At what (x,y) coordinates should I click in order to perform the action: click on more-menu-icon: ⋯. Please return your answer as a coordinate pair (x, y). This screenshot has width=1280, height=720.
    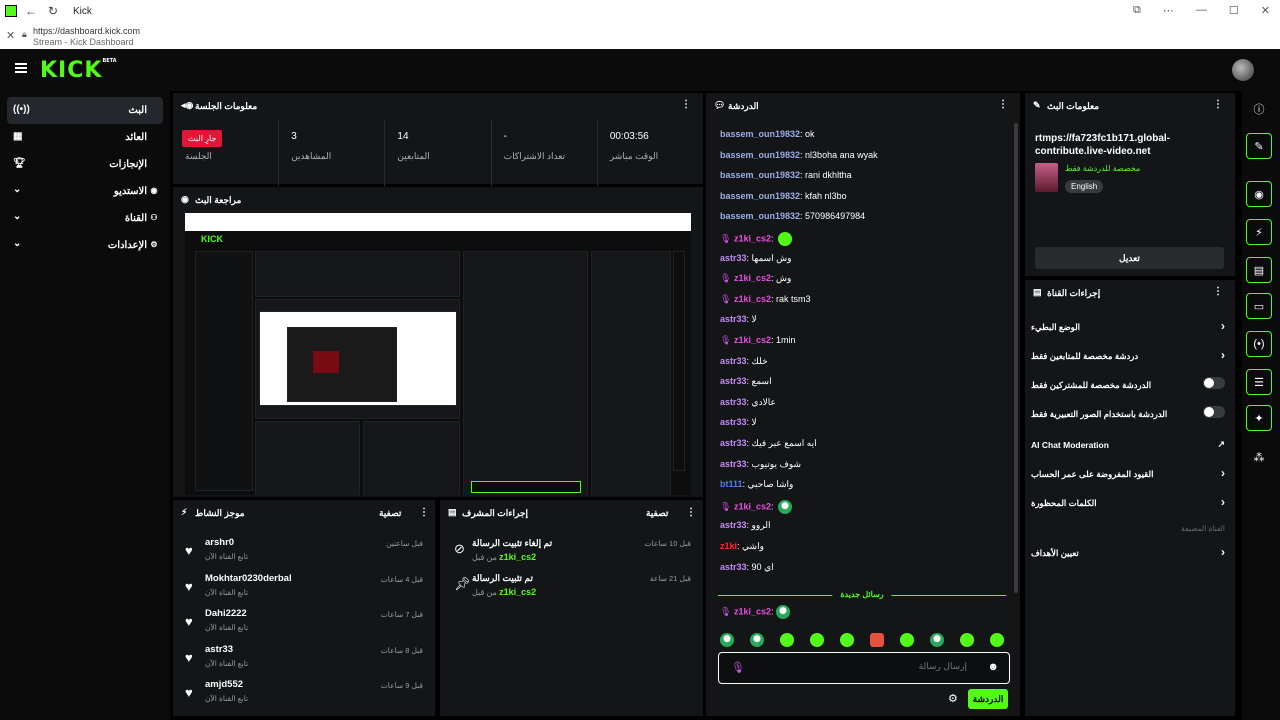
    Looking at the image, I should click on (1168, 10).